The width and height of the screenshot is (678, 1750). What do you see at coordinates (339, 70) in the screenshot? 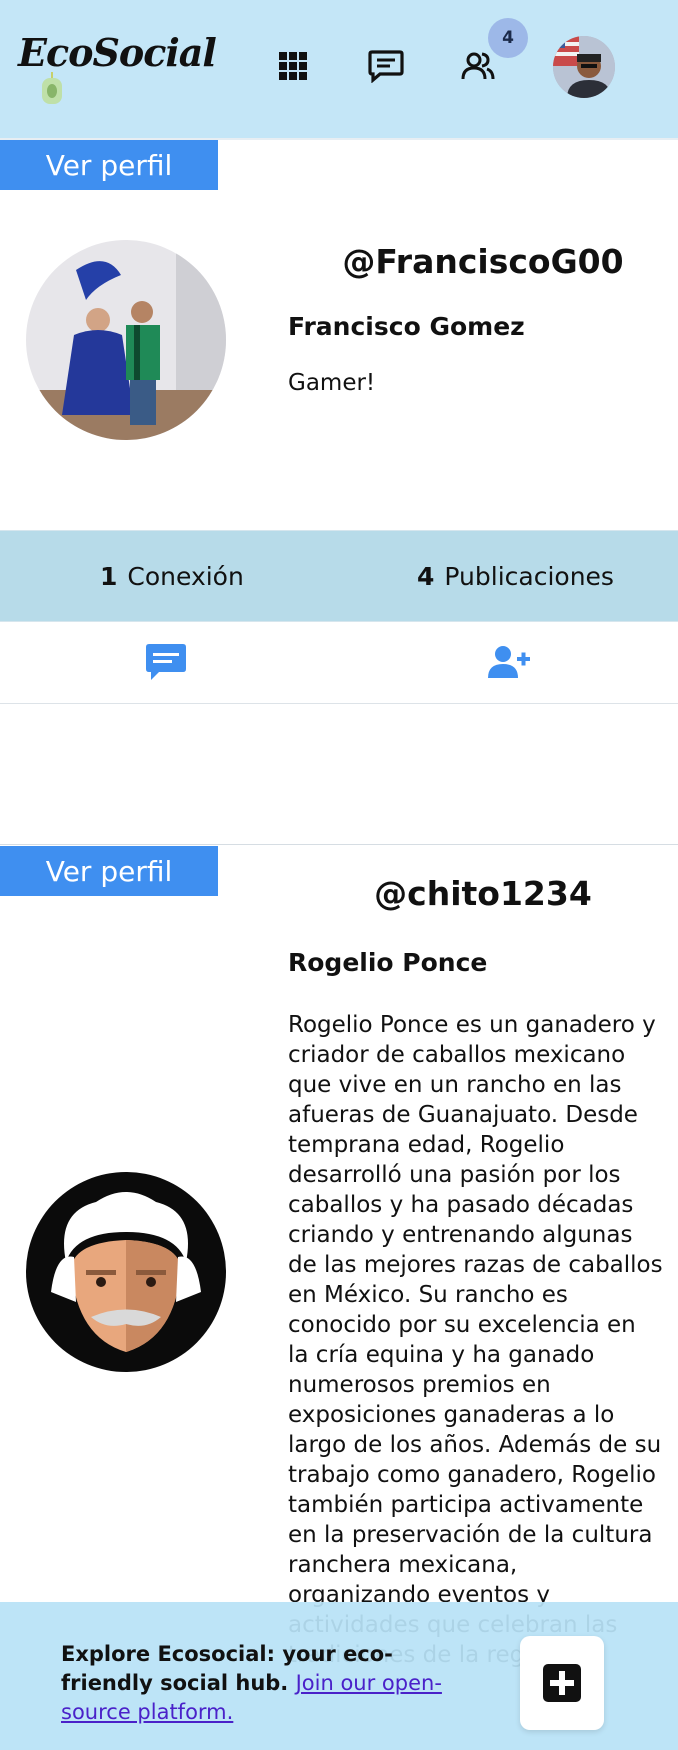
I see `top-navbar: EcoSocial 4` at bounding box center [339, 70].